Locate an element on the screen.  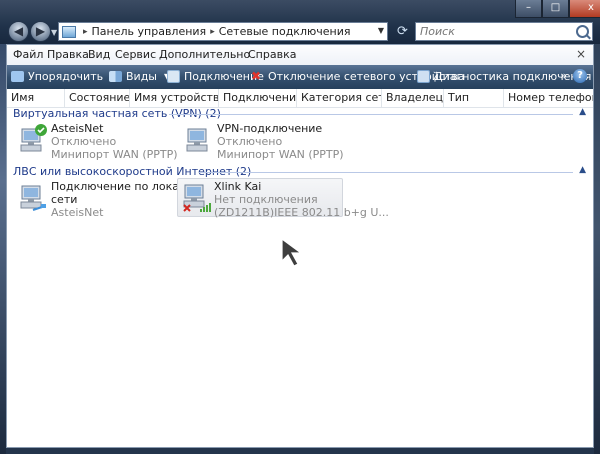
forward-arrow-icon: ▶ is located at coordinates (40, 31).